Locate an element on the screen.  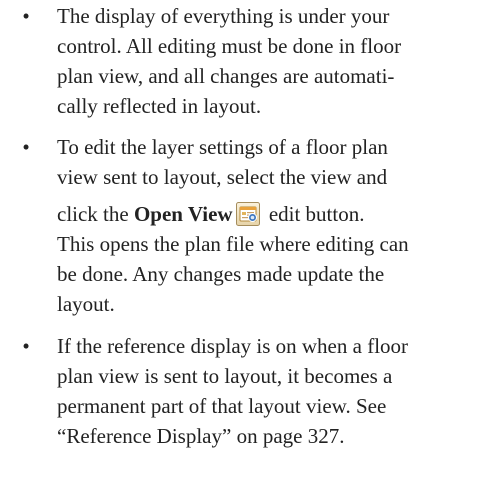
text-line: permanent part of that layout view. See is located at coordinates (222, 406).